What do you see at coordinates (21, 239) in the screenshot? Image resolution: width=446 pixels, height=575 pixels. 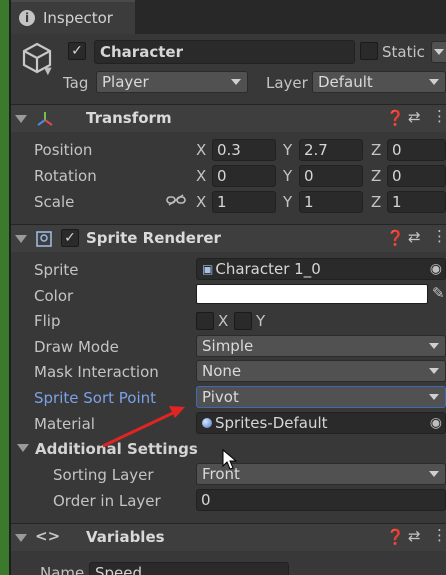 I see `sprite-renderer-foldout-icon` at bounding box center [21, 239].